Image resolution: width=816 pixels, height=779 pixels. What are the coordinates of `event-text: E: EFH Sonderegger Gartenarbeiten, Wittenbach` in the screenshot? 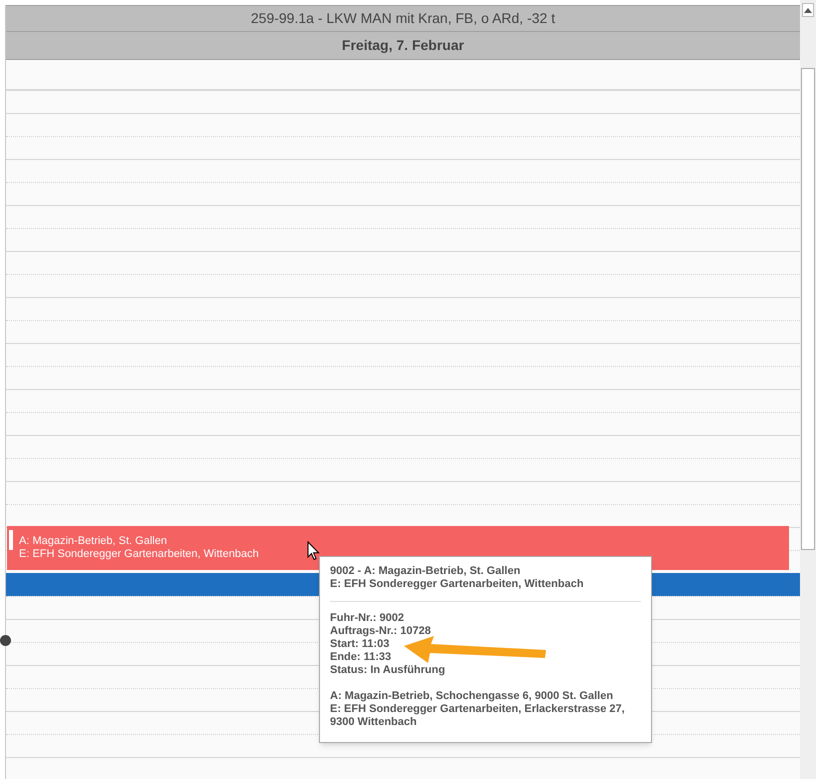 It's located at (139, 554).